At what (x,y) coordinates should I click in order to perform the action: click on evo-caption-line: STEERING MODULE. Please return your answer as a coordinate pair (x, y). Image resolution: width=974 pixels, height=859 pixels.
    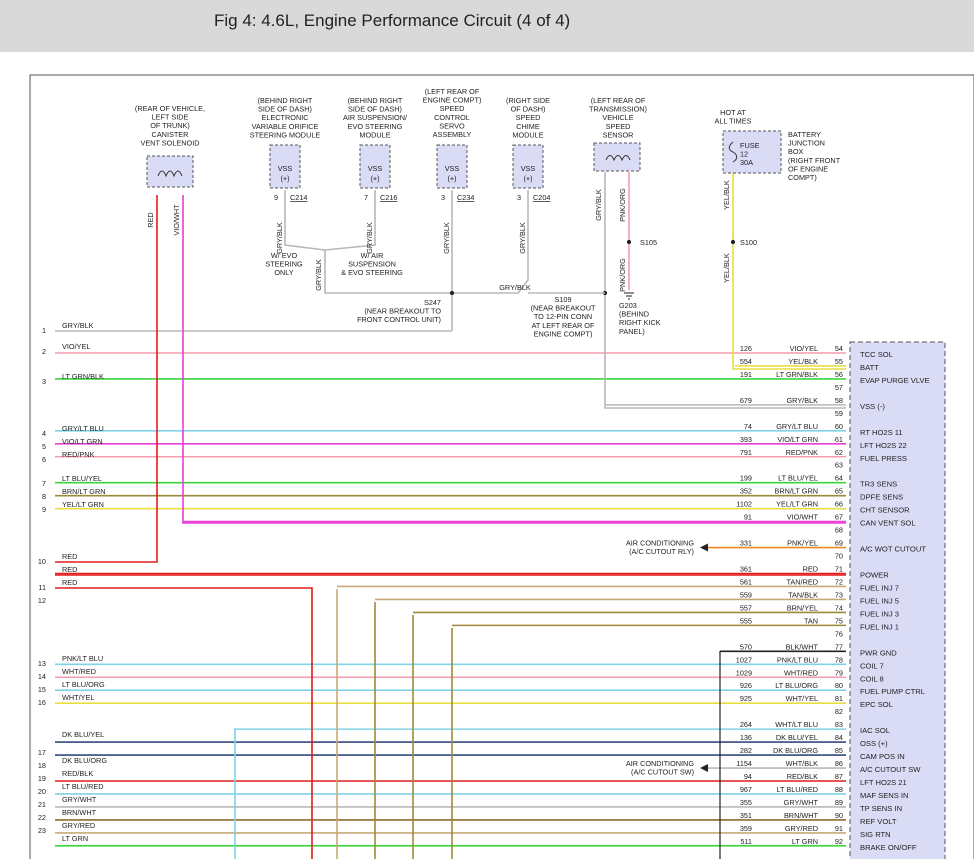
    Looking at the image, I should click on (285, 134).